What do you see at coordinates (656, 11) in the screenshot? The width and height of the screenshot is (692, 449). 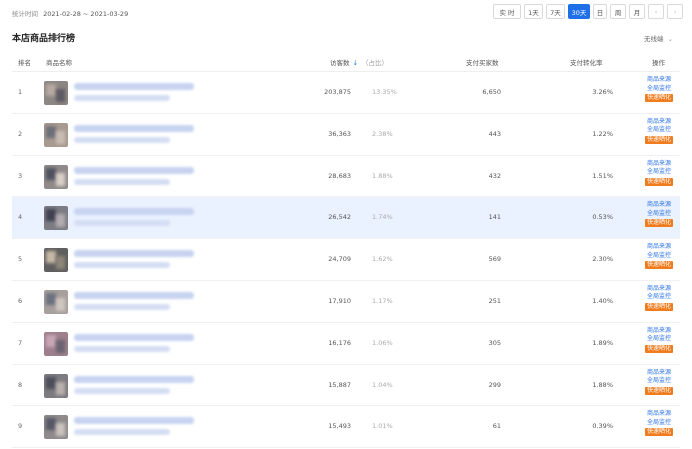 I see `prev-arrow-icon: ‹` at bounding box center [656, 11].